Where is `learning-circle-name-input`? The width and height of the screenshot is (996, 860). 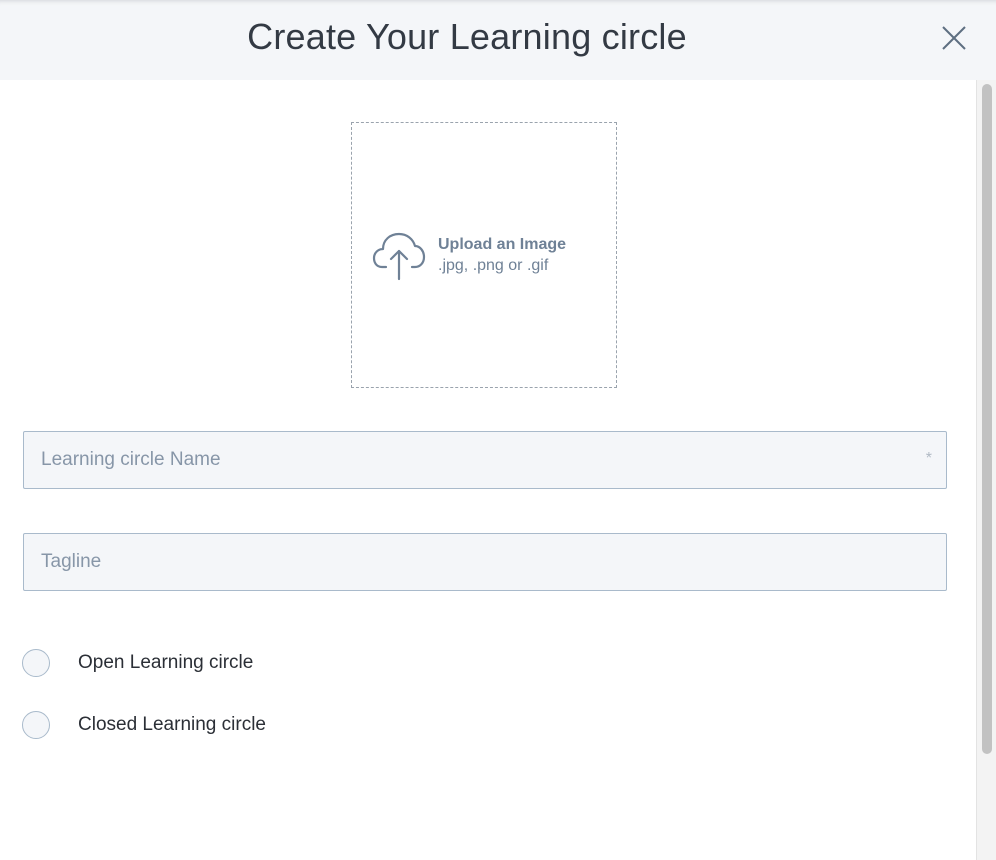 learning-circle-name-input is located at coordinates (485, 460).